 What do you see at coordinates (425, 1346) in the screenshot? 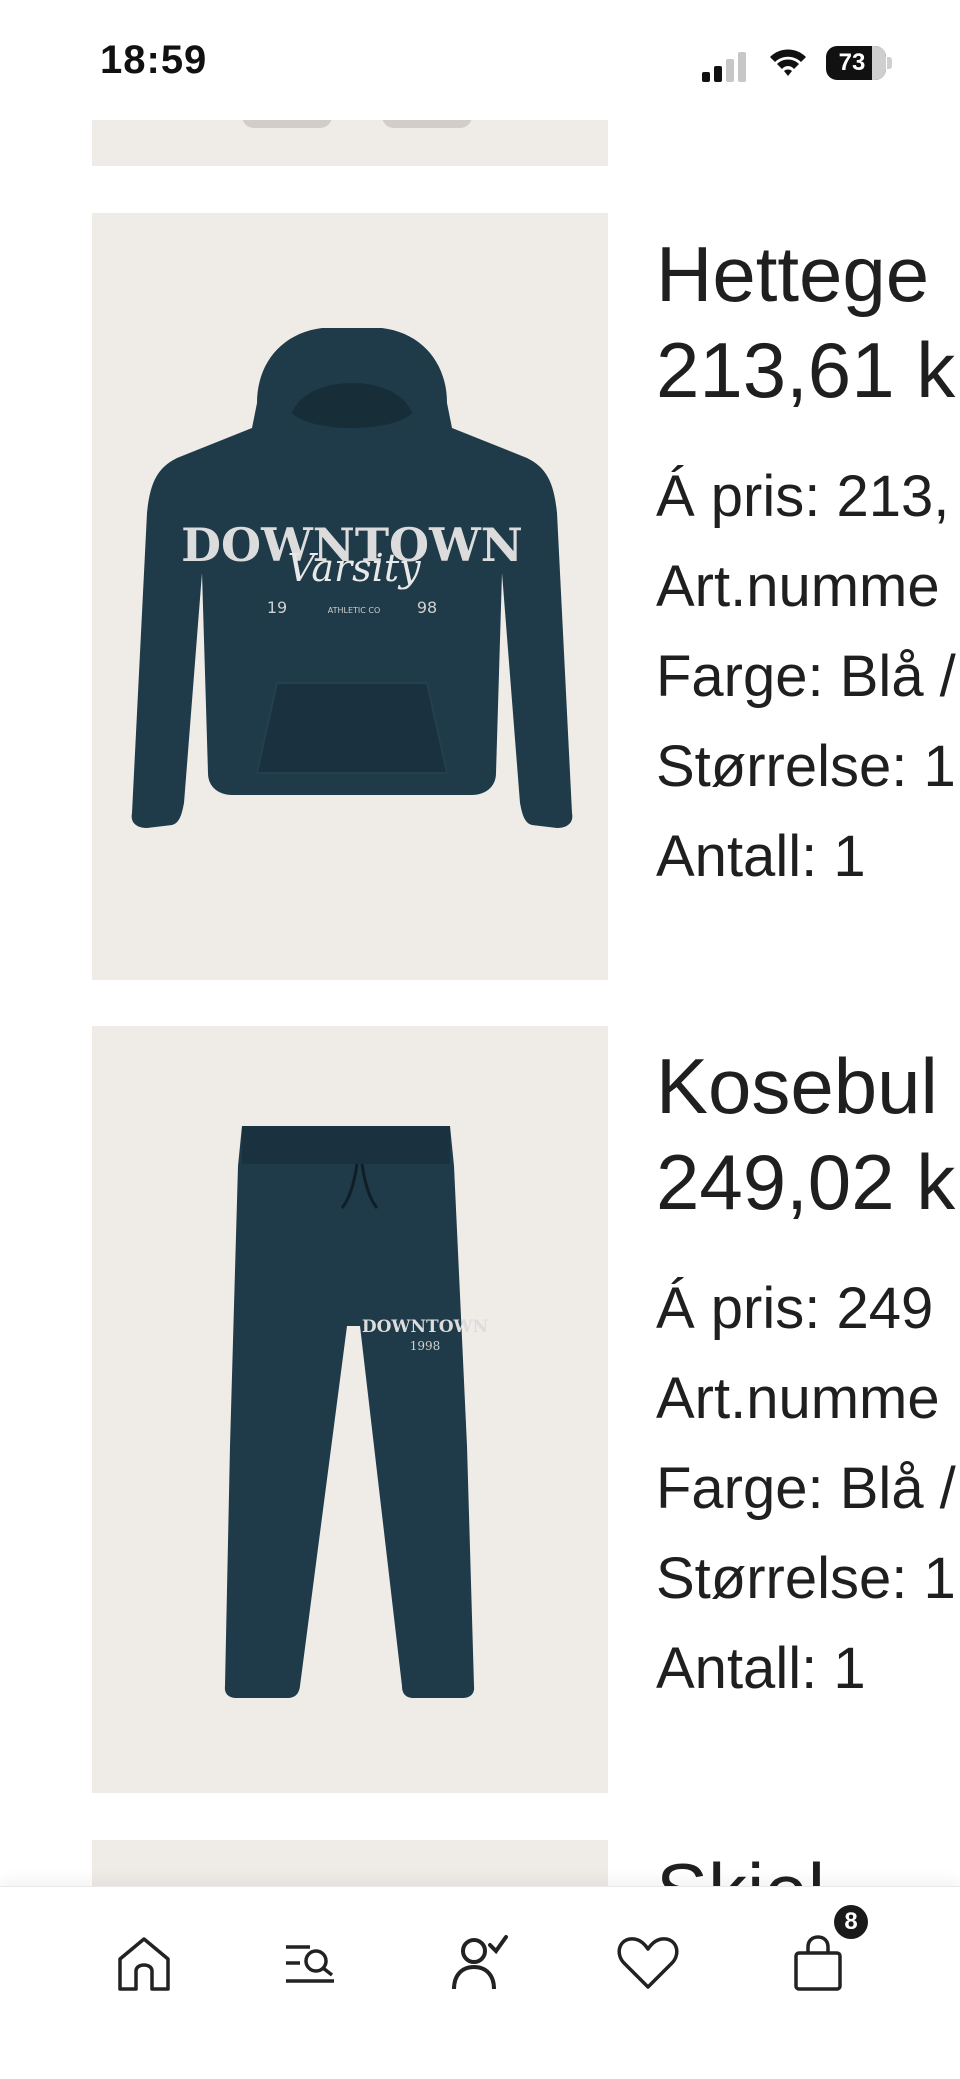
I see `svg-text: 1998` at bounding box center [425, 1346].